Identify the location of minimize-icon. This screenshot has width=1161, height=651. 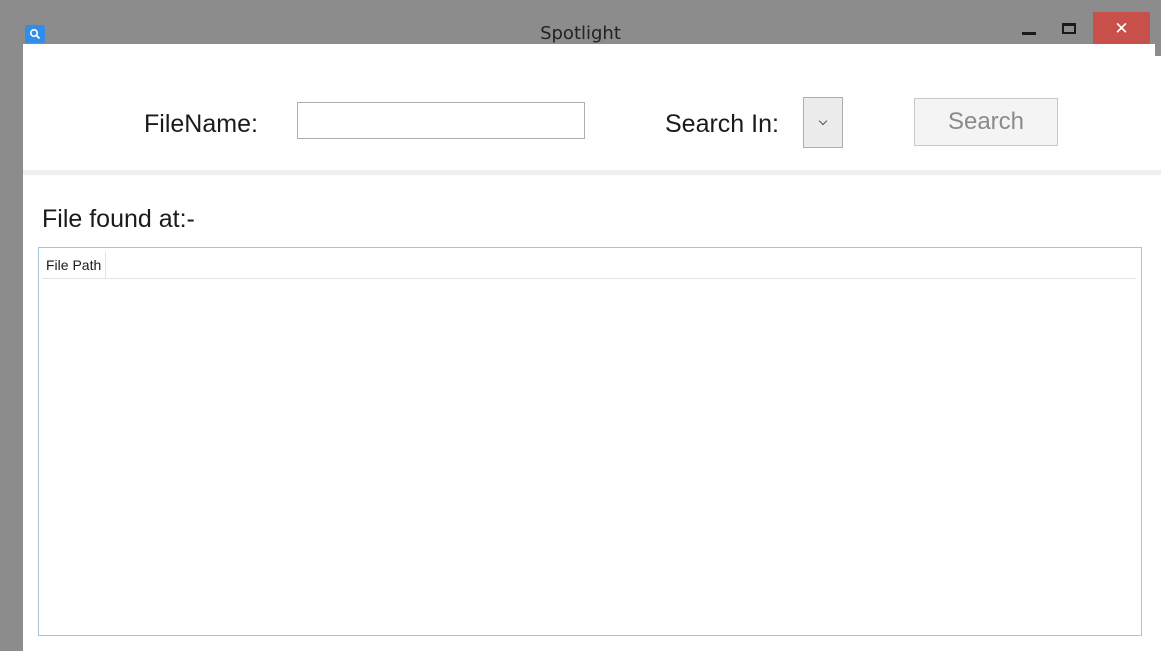
(1029, 33).